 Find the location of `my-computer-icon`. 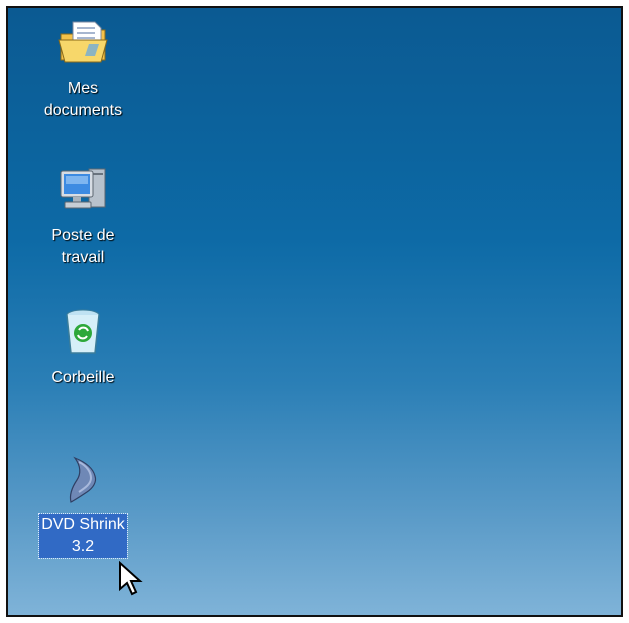

my-computer-icon is located at coordinates (83, 188).